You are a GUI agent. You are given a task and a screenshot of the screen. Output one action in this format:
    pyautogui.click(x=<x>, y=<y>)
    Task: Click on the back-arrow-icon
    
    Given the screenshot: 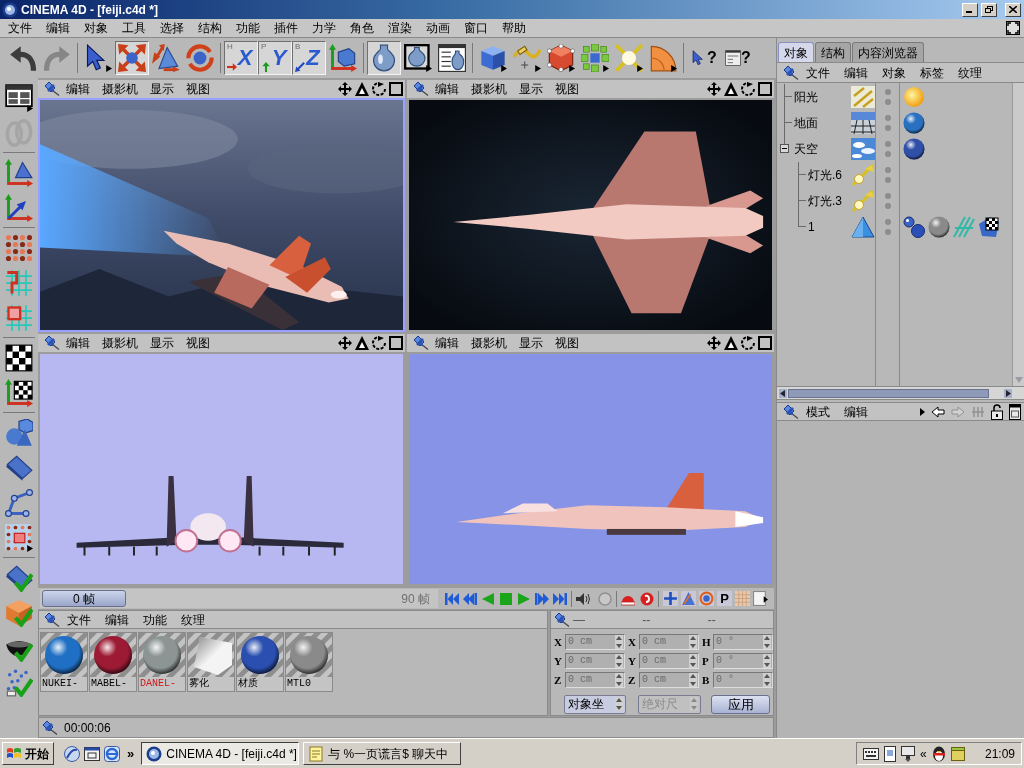 What is the action you would take?
    pyautogui.click(x=938, y=411)
    